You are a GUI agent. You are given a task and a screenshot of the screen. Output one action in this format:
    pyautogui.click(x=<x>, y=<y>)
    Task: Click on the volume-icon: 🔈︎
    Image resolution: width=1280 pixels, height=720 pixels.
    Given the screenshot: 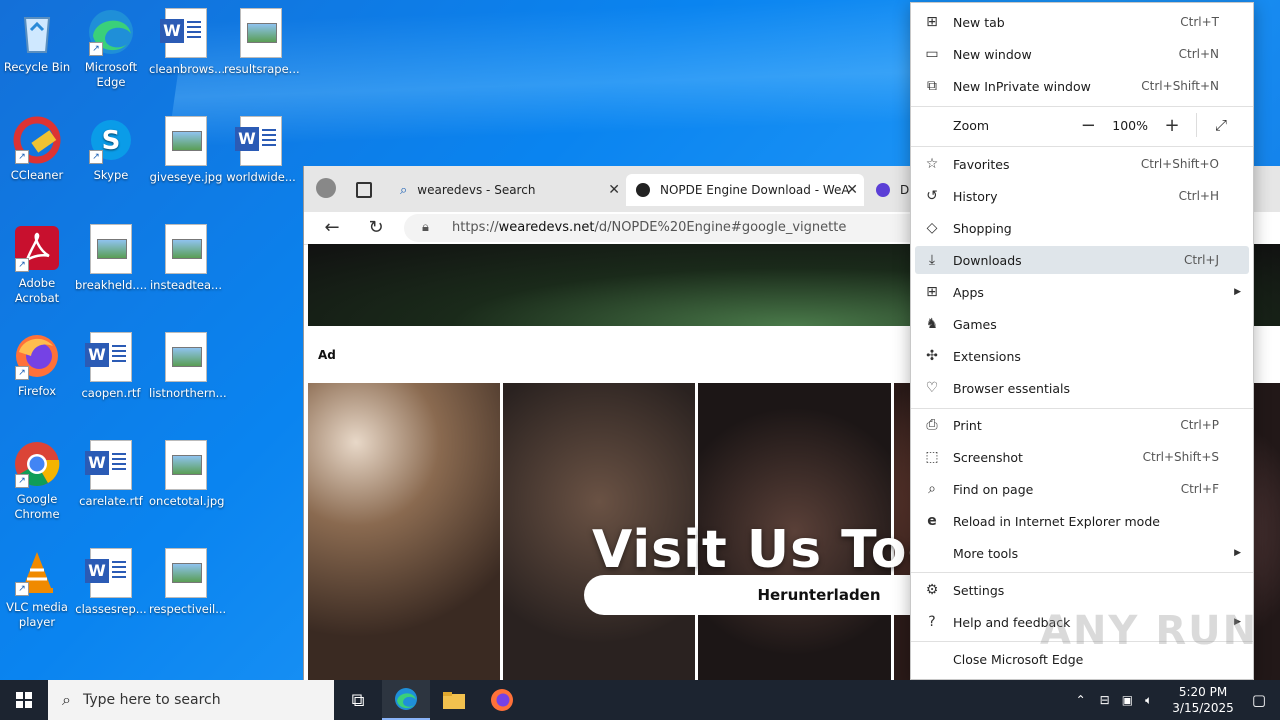 What is the action you would take?
    pyautogui.click(x=1148, y=700)
    